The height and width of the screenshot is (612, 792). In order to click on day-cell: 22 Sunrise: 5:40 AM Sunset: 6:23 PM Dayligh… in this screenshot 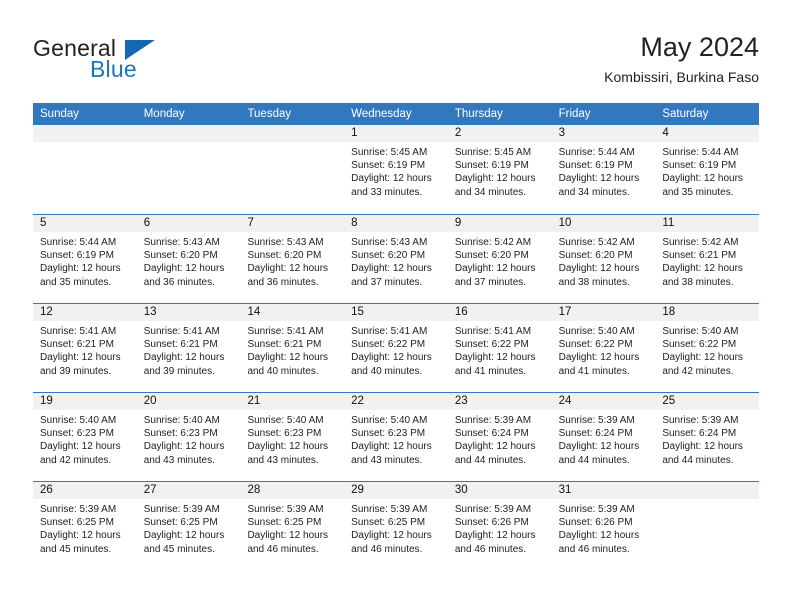, I will do `click(396, 437)`.